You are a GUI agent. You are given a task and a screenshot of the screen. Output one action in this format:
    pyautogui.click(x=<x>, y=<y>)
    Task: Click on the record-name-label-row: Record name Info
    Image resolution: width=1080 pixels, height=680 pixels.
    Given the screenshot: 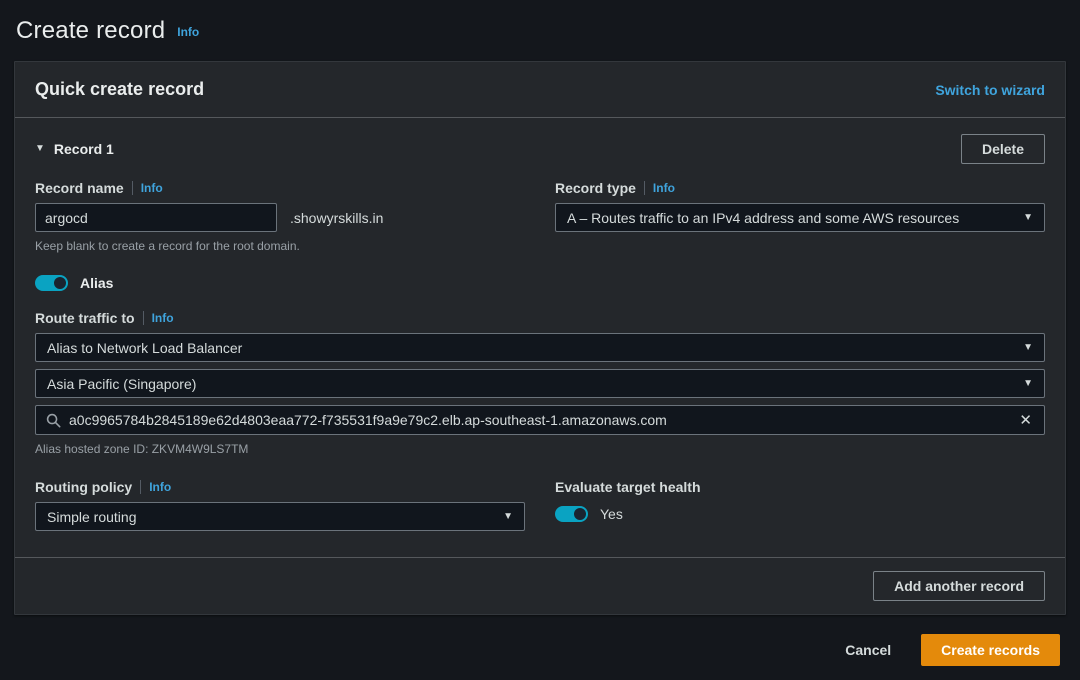 What is the action you would take?
    pyautogui.click(x=280, y=188)
    